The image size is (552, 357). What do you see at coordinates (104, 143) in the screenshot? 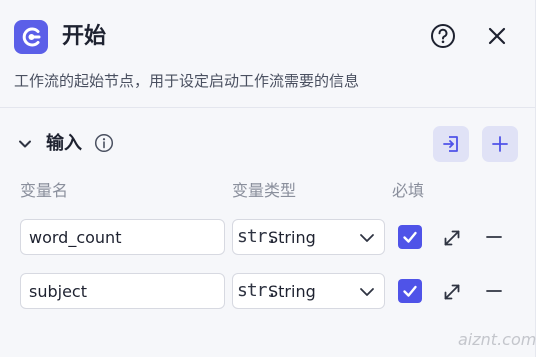
I see `info-circle-icon` at bounding box center [104, 143].